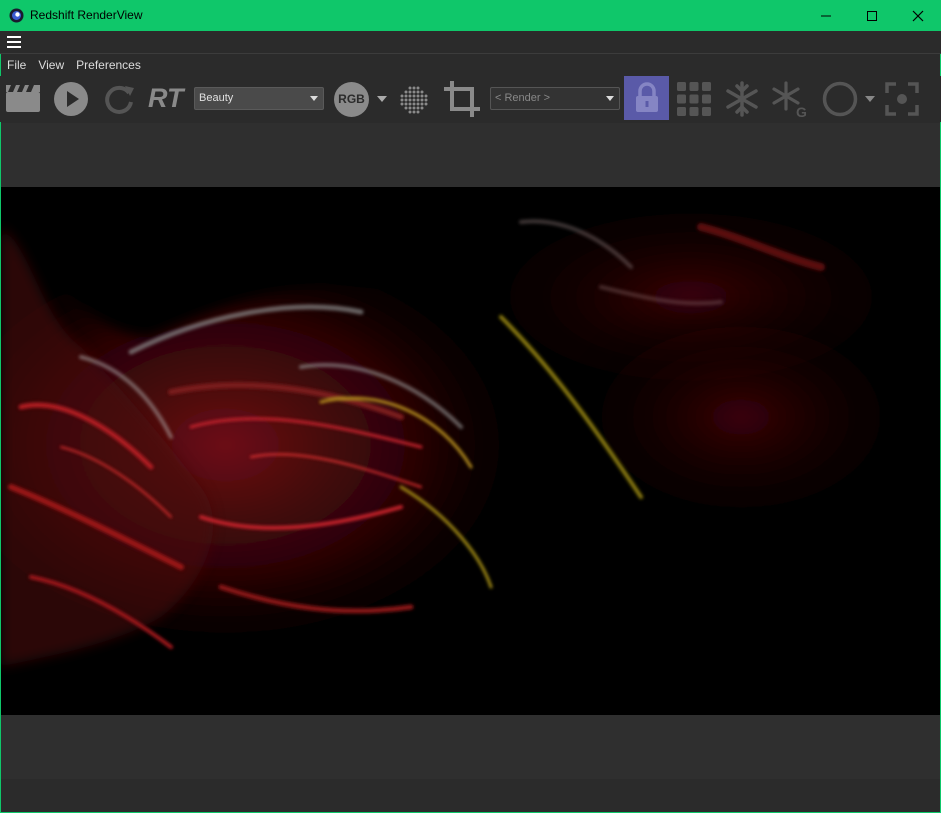 The width and height of the screenshot is (941, 813). What do you see at coordinates (902, 99) in the screenshot?
I see `focus-icon` at bounding box center [902, 99].